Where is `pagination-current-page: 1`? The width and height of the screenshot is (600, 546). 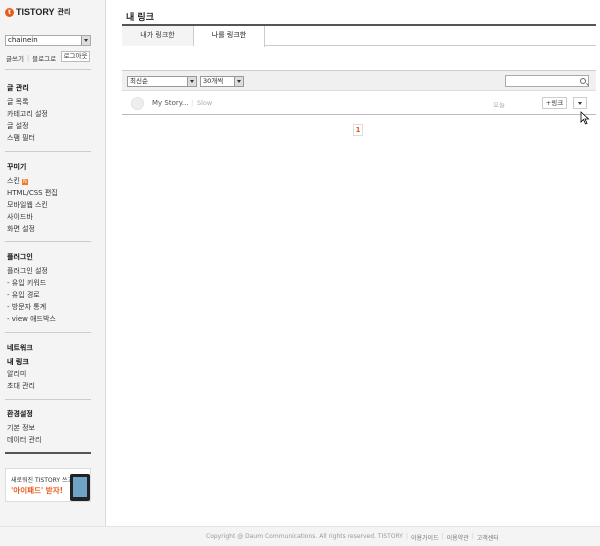
pagination-current-page: 1 is located at coordinates (358, 130).